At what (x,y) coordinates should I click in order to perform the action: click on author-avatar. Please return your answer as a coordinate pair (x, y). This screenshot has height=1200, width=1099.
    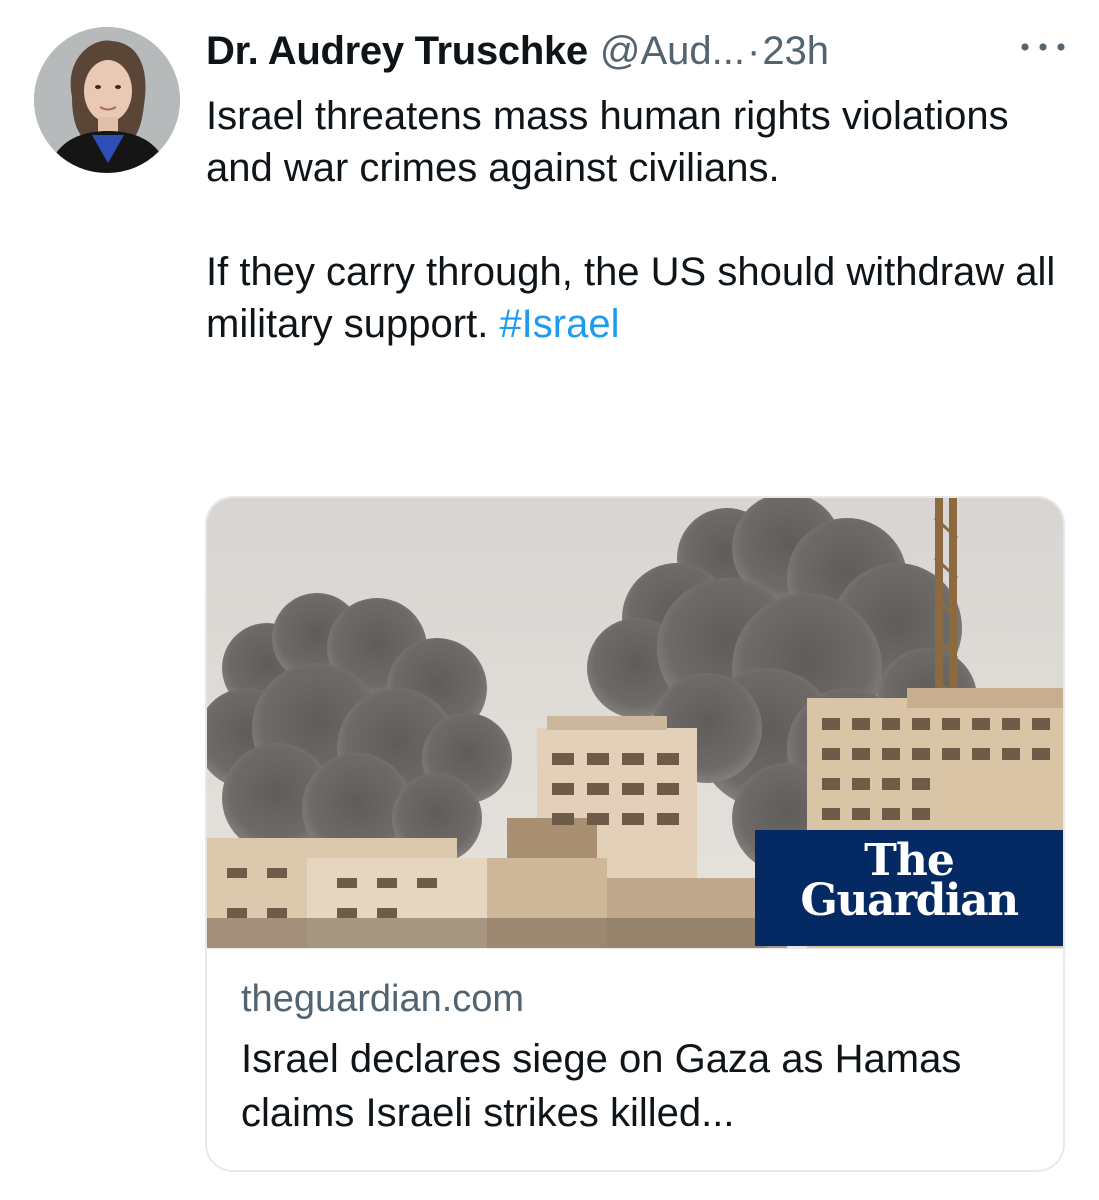
    Looking at the image, I should click on (107, 100).